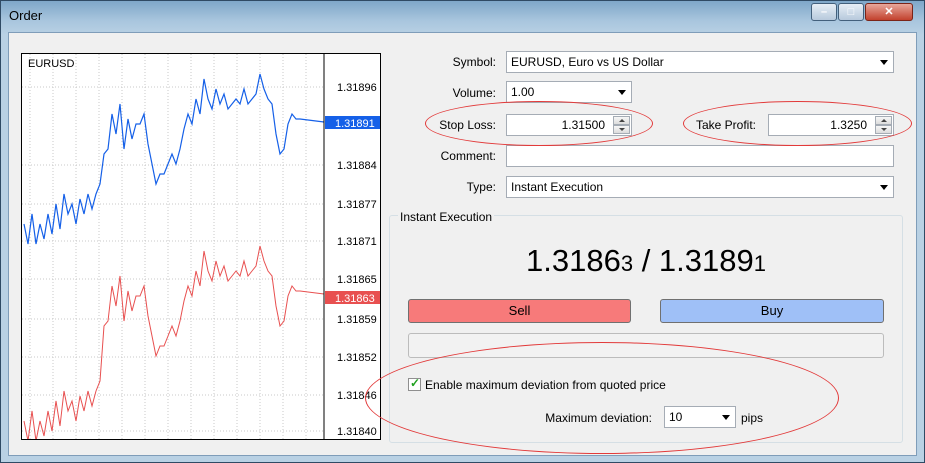  I want to click on chart-symbol: EURUSD, so click(51, 64).